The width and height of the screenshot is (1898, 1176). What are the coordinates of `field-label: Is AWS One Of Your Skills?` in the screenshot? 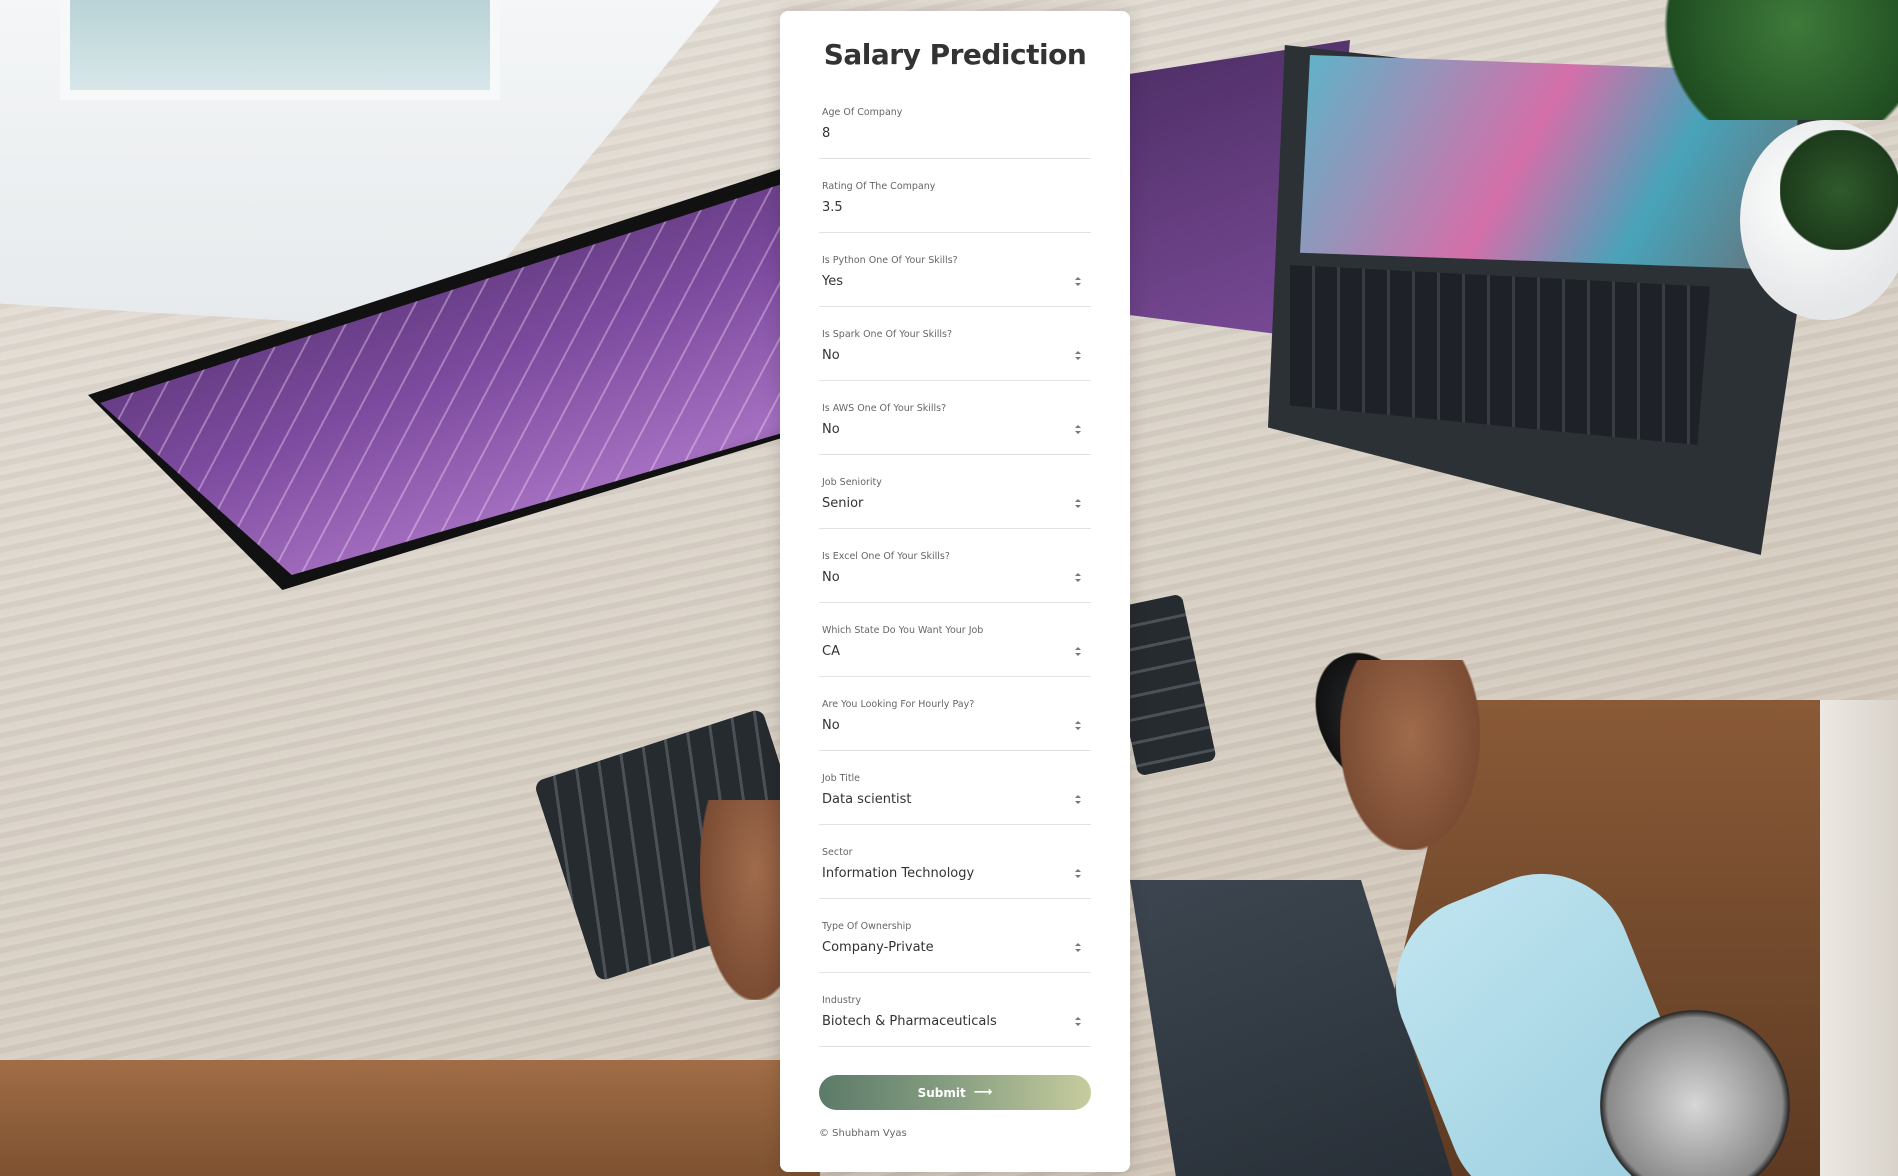 It's located at (884, 408).